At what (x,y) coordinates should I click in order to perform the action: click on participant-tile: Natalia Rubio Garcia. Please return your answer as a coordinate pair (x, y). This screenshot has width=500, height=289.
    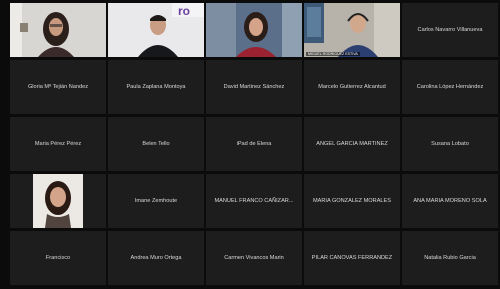
    Looking at the image, I should click on (450, 258).